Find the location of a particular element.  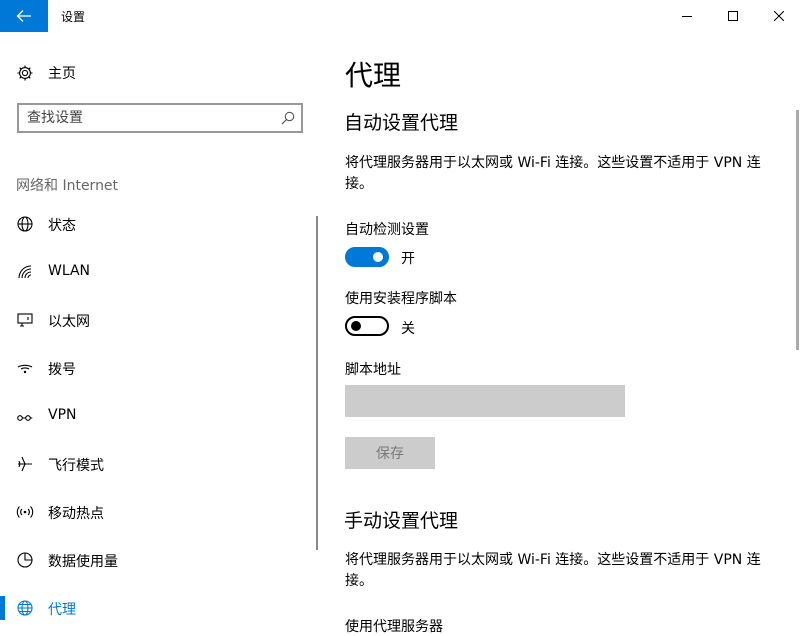

close-button is located at coordinates (779, 16).